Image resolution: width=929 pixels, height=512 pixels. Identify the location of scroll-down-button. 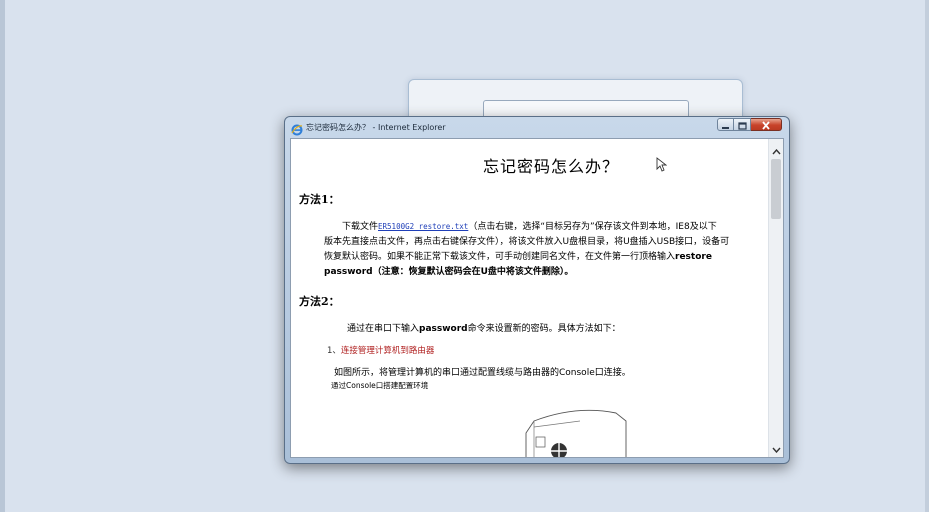
(776, 447).